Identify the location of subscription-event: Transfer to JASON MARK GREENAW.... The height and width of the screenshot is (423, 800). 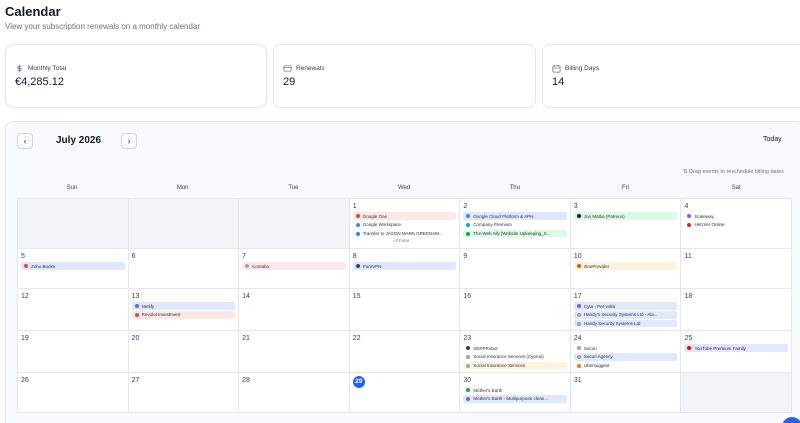
(405, 234).